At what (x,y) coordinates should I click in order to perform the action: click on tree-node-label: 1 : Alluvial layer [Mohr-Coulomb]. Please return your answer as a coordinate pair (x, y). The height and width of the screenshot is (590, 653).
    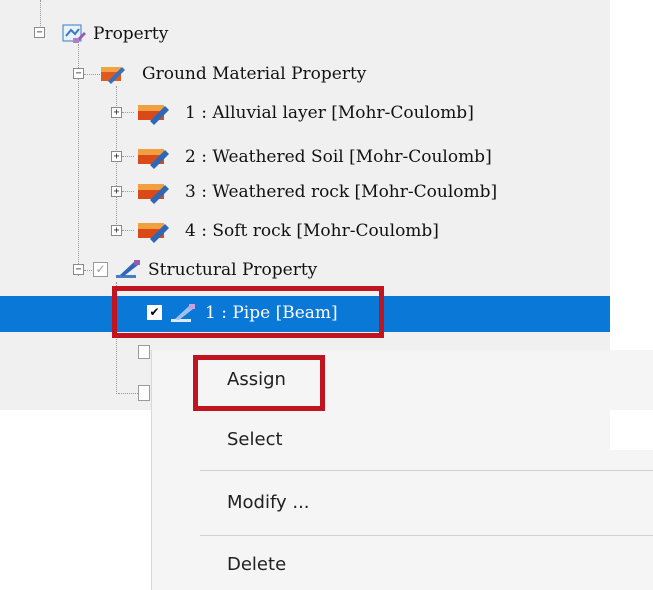
    Looking at the image, I should click on (329, 113).